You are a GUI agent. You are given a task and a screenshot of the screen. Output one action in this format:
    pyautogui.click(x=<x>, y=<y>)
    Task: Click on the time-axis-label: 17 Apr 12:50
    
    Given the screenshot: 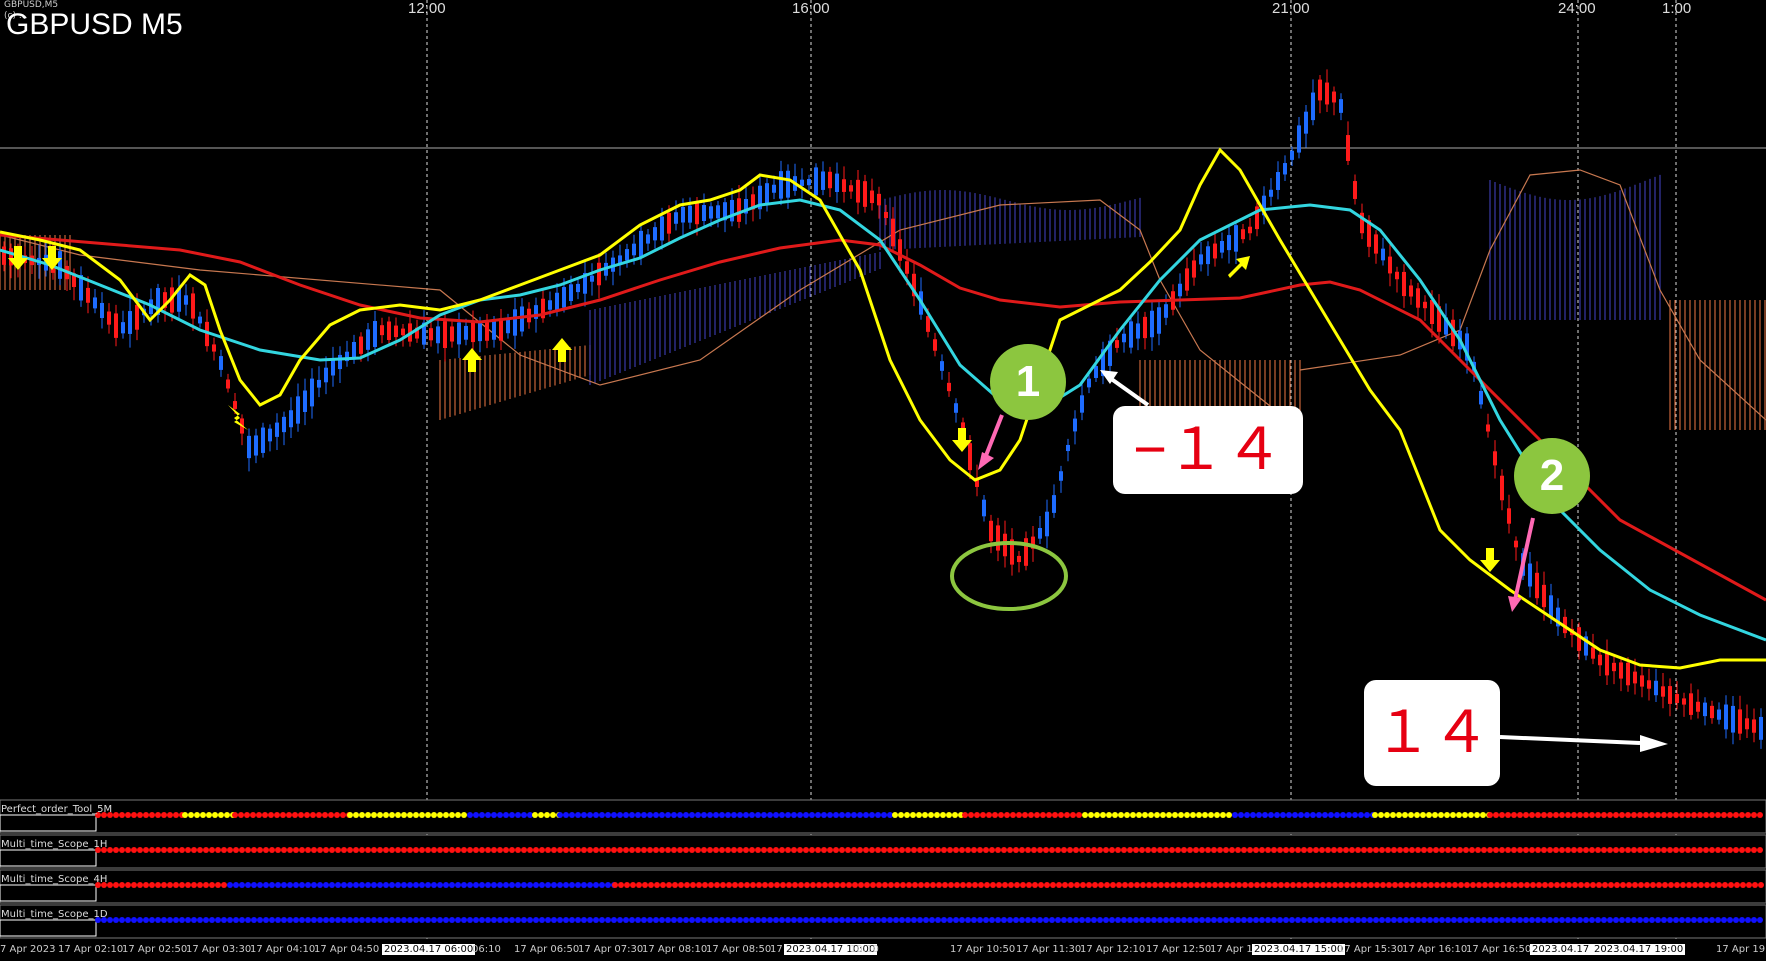 What is the action you would take?
    pyautogui.click(x=1179, y=949)
    